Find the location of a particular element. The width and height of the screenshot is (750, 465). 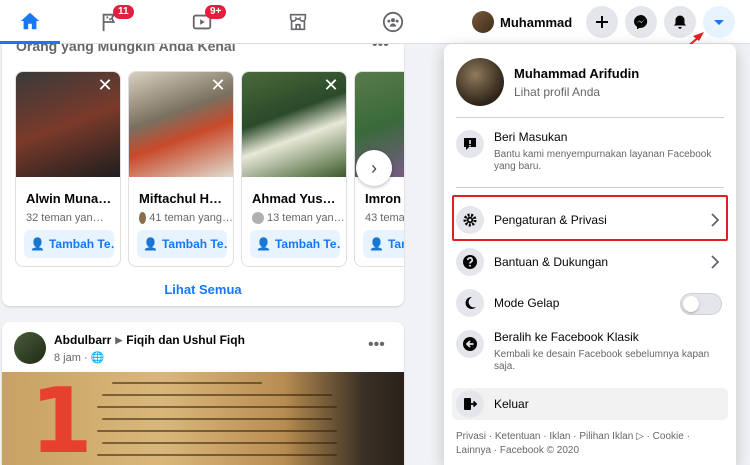

post-group: Fiqih dan Ushul Fiqh is located at coordinates (185, 340).